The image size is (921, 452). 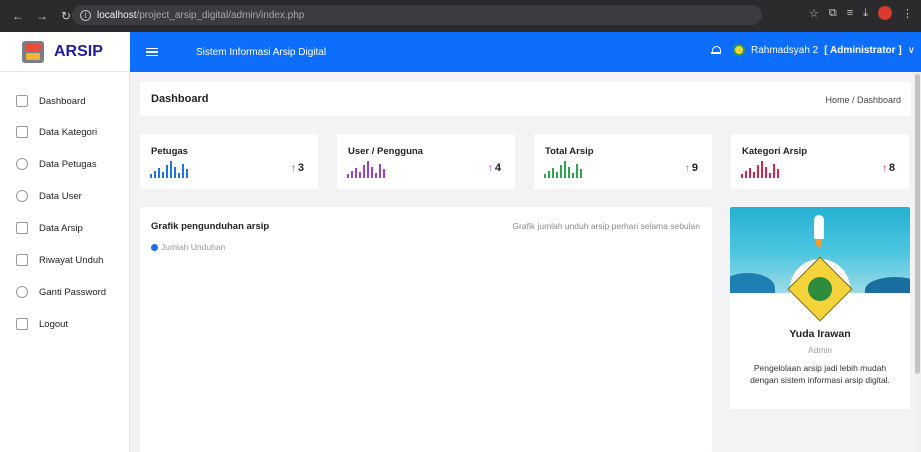 What do you see at coordinates (22, 292) in the screenshot?
I see `lock-icon` at bounding box center [22, 292].